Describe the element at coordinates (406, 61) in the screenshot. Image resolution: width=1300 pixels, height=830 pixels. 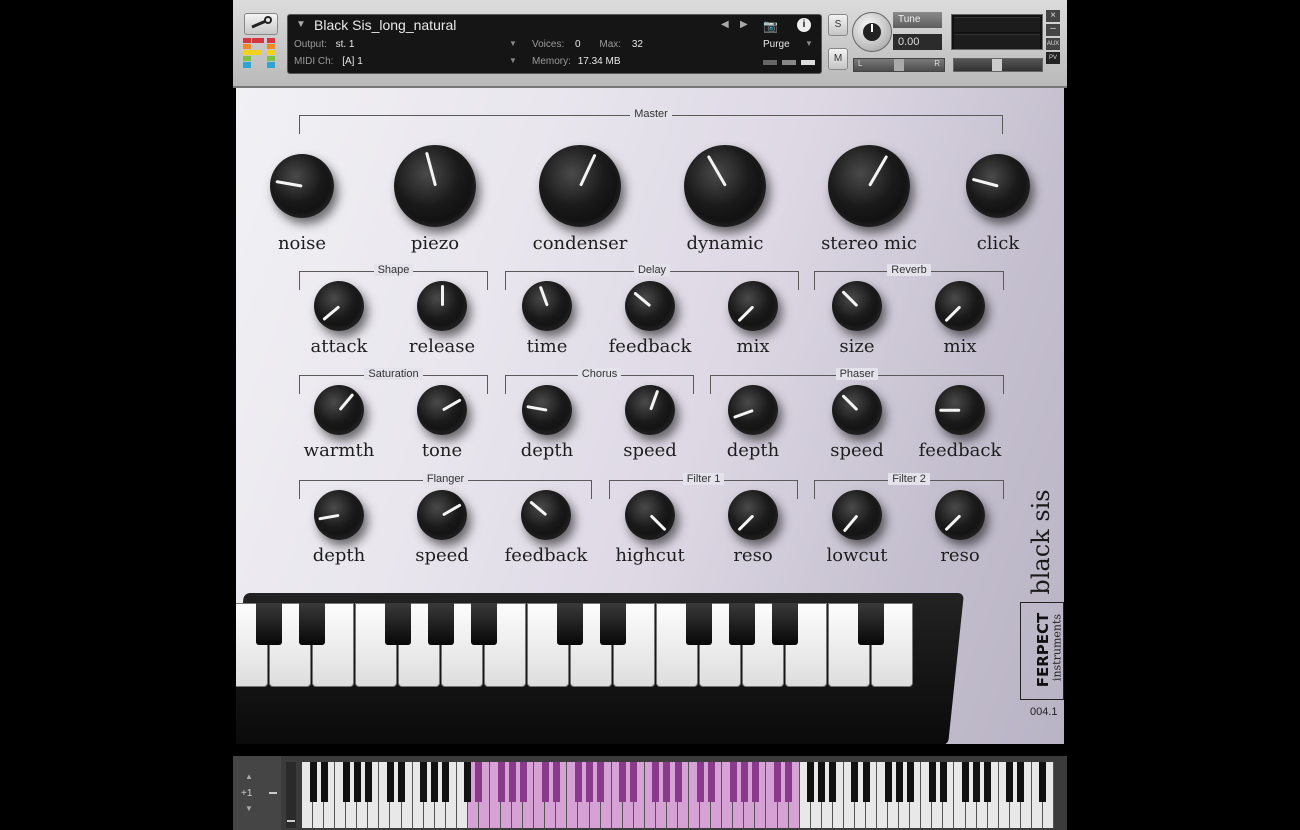
I see `midi-channel-selector: MIDI Ch: [A] 1` at that location.